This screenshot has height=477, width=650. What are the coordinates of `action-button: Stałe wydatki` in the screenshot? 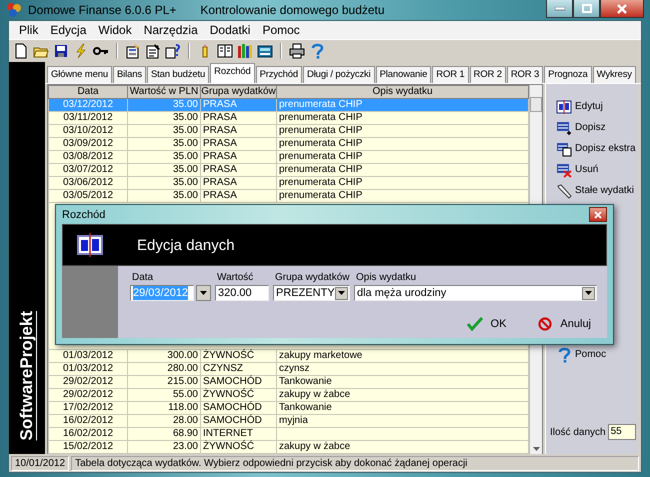 It's located at (595, 190).